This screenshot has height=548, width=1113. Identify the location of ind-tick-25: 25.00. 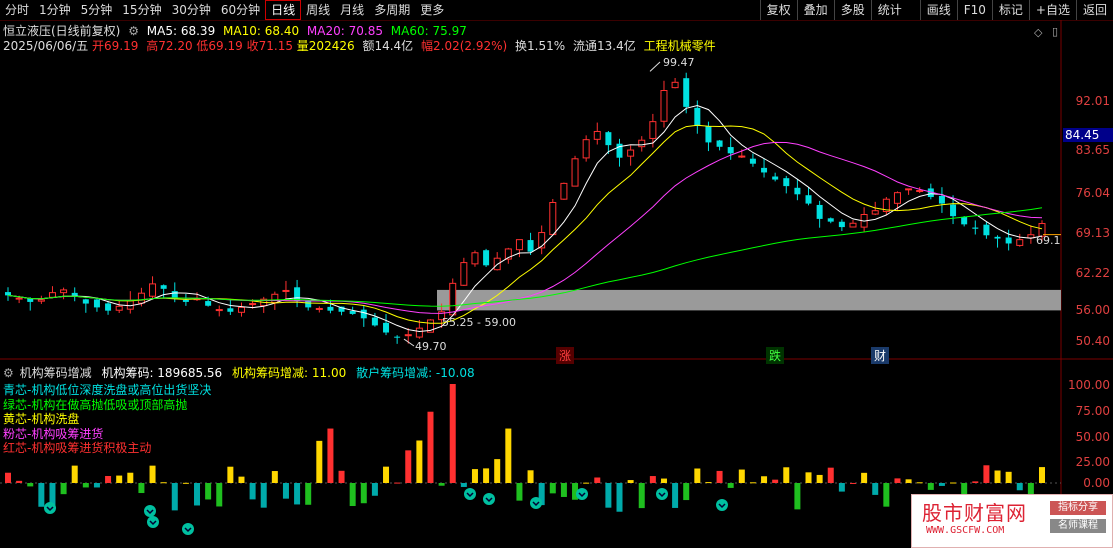
(1092, 462).